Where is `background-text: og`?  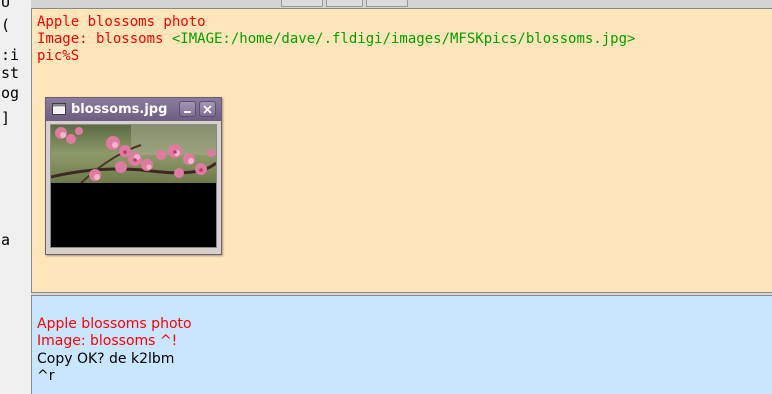
background-text: og is located at coordinates (10, 93).